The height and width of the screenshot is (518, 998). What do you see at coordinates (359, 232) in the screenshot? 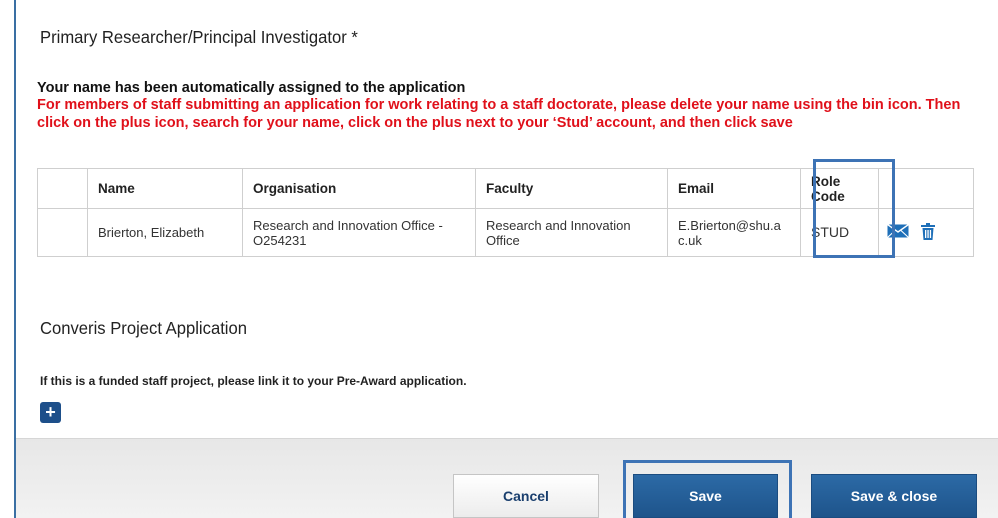
I see `cell-organisation: Research and Innovation Office - O254231` at bounding box center [359, 232].